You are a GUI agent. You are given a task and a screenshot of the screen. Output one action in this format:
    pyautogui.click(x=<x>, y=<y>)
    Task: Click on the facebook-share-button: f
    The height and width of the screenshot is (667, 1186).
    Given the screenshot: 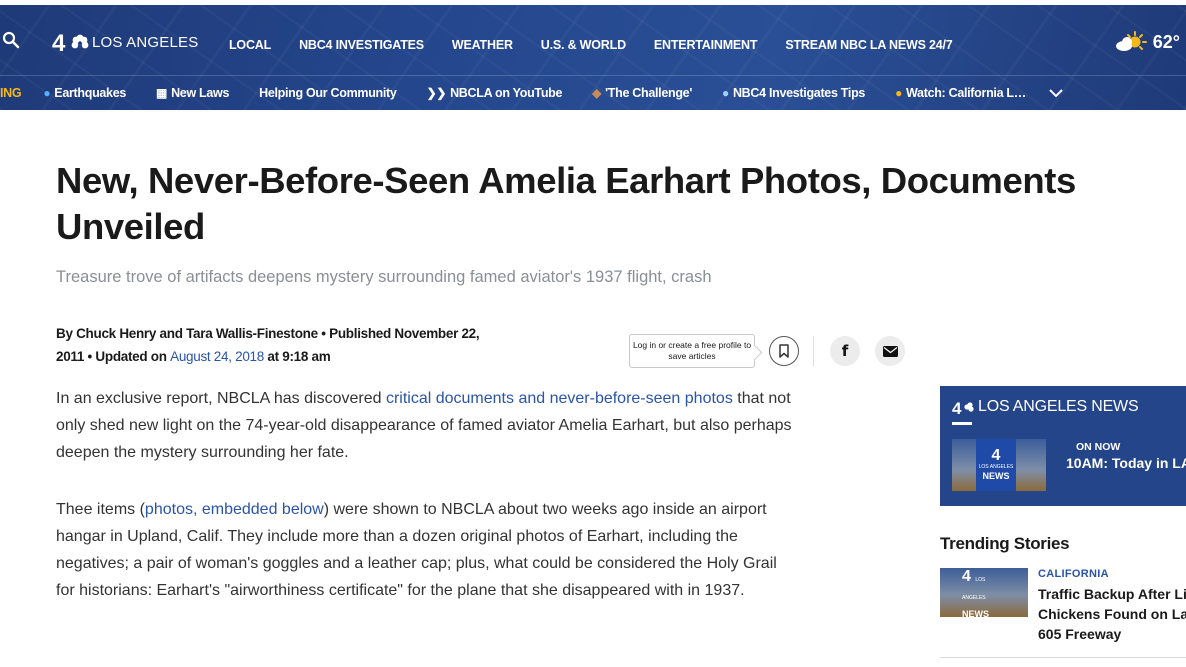 What is the action you would take?
    pyautogui.click(x=845, y=351)
    